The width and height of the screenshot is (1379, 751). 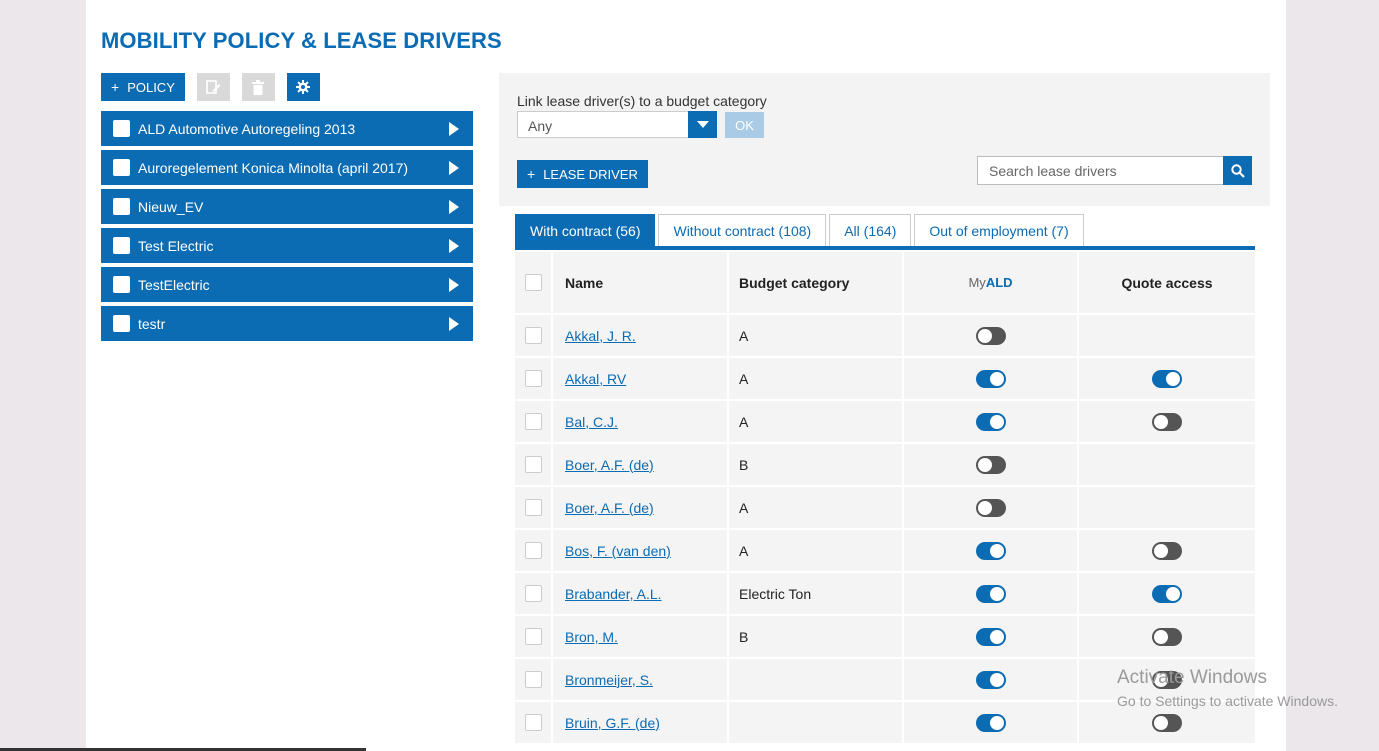 I want to click on search-input: Search lease drivers, so click(x=1100, y=170).